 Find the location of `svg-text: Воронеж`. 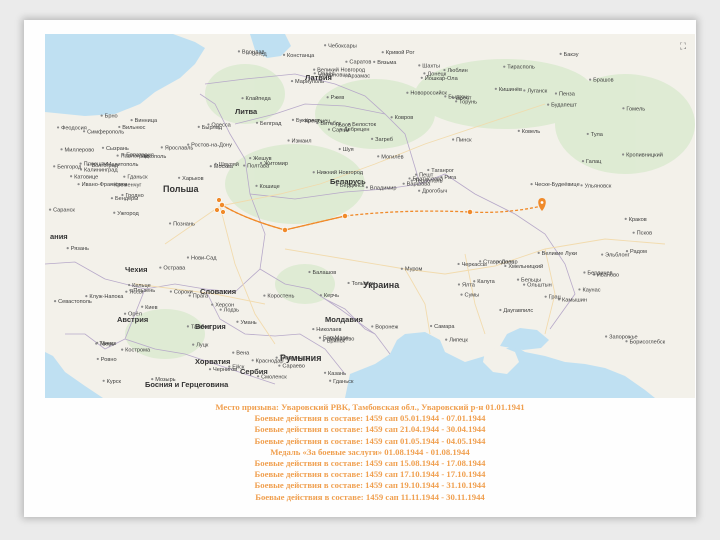

svg-text: Воронеж is located at coordinates (386, 327).